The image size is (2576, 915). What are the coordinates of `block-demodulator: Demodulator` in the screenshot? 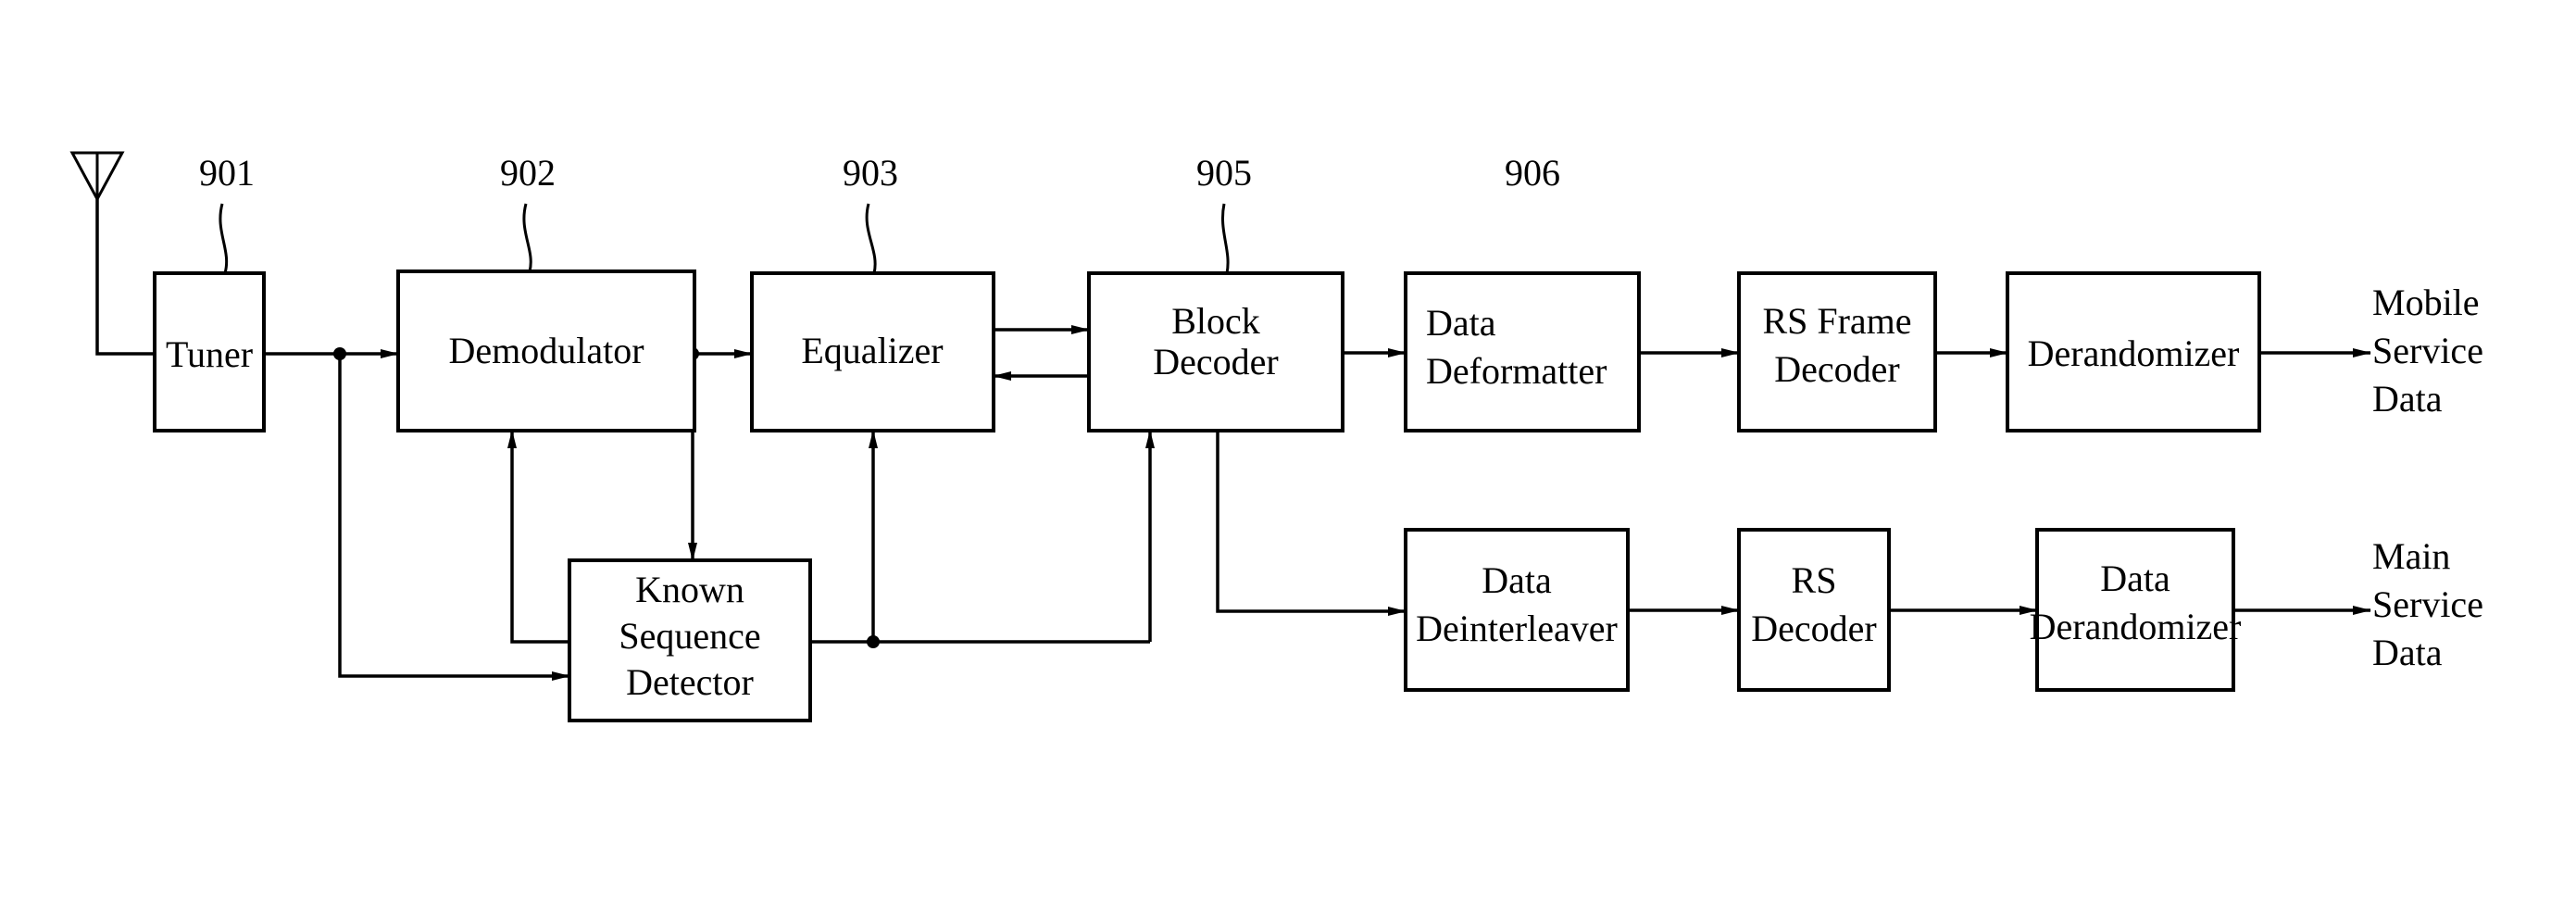 It's located at (546, 350).